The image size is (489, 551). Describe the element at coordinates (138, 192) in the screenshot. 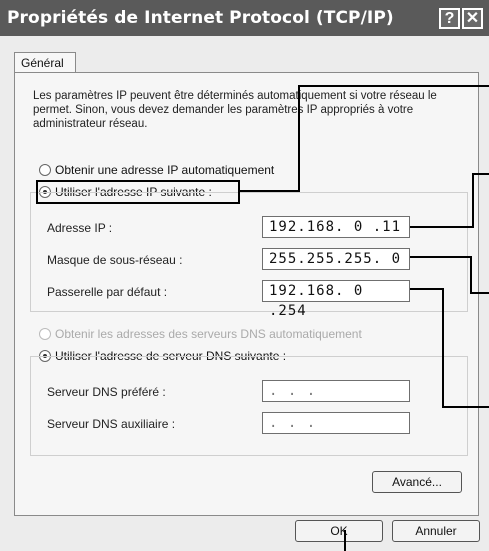

I see `callout-frame-manual-ip` at that location.